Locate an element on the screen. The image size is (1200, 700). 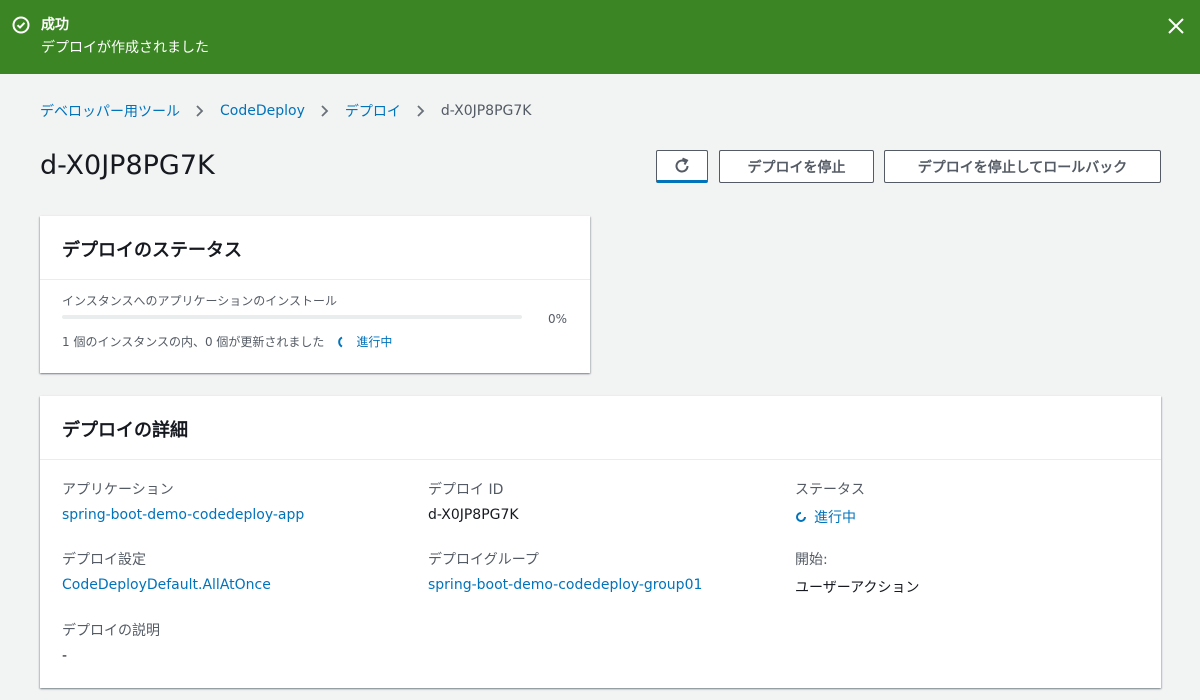
success-flashbar: 成功 デプロイが作成されました is located at coordinates (600, 37).